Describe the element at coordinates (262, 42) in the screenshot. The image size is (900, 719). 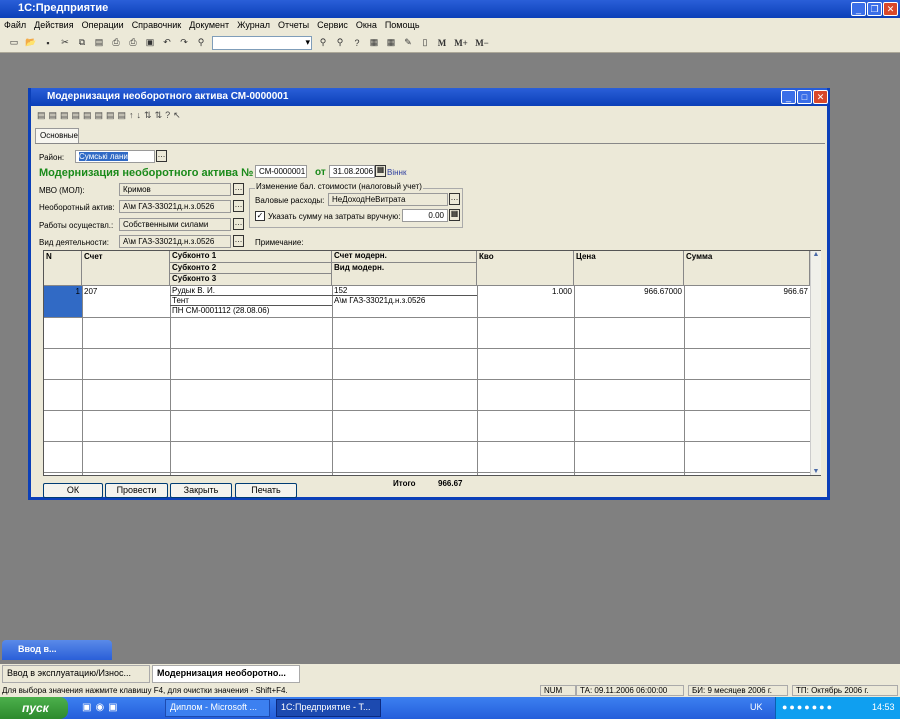
I see `search-combo` at that location.